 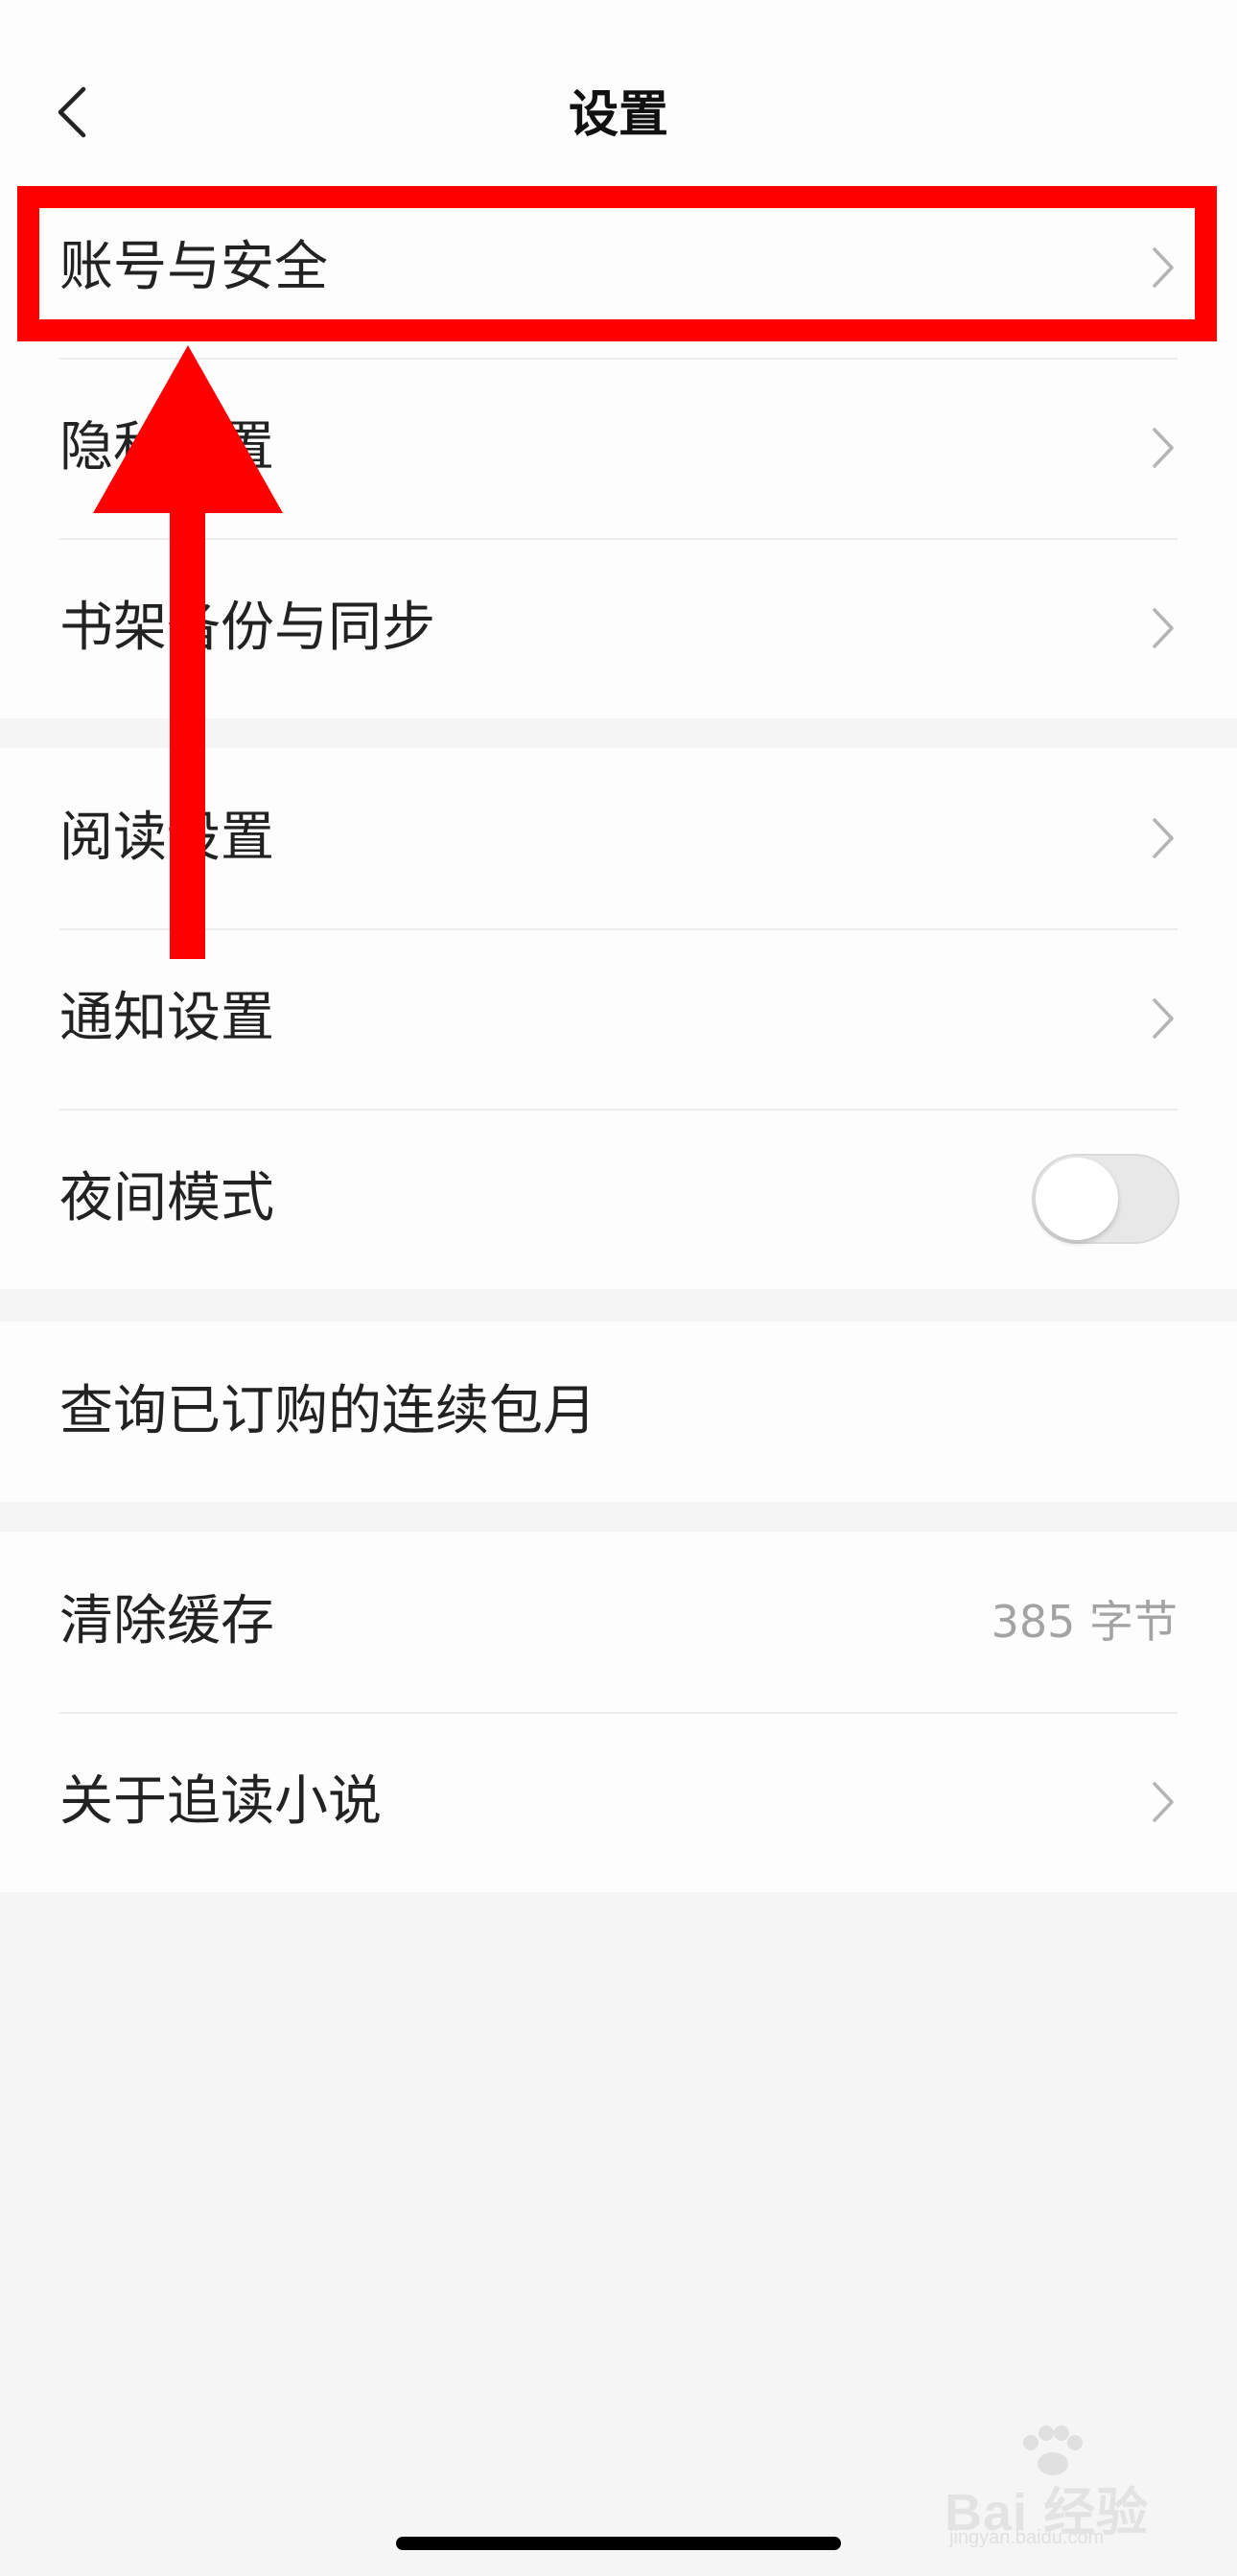 I want to click on row-label: 夜间模式, so click(x=167, y=1198).